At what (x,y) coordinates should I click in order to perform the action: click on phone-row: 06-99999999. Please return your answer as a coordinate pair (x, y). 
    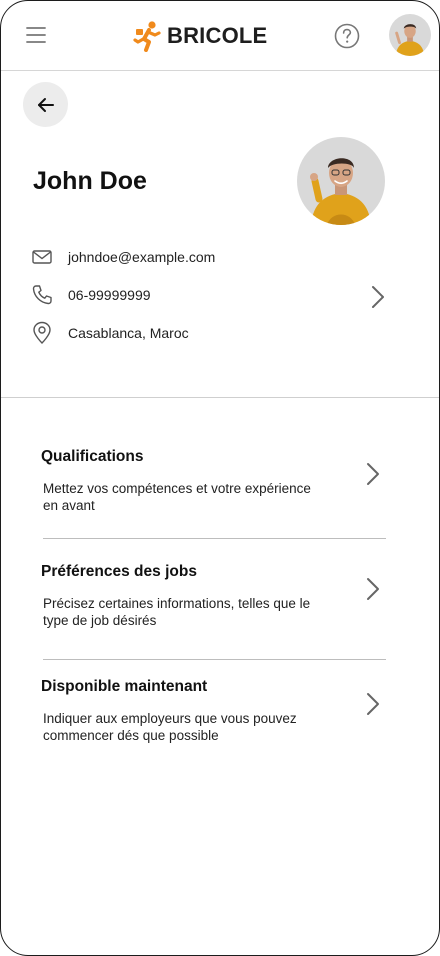
    Looking at the image, I should click on (91, 295).